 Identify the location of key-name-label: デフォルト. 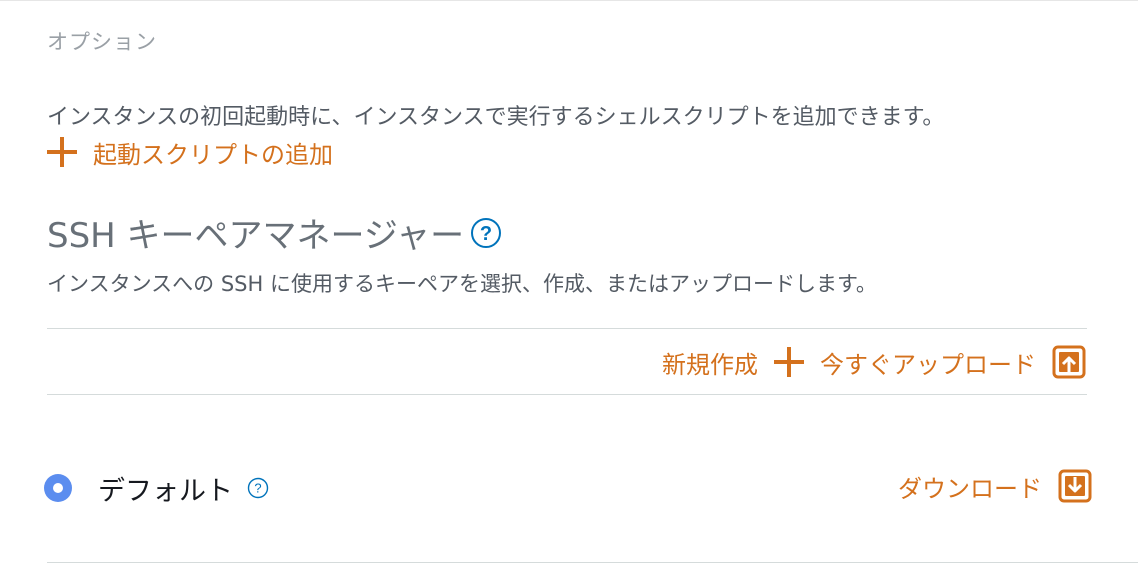
(165, 491).